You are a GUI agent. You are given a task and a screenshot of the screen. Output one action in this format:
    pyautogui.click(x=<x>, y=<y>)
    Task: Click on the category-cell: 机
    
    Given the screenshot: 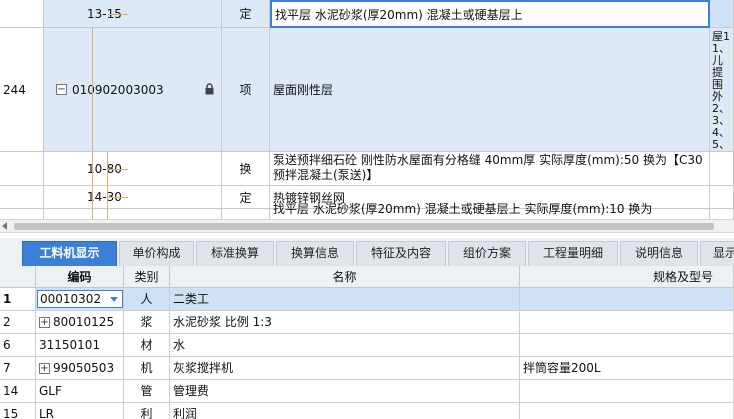 What is the action you would take?
    pyautogui.click(x=147, y=368)
    